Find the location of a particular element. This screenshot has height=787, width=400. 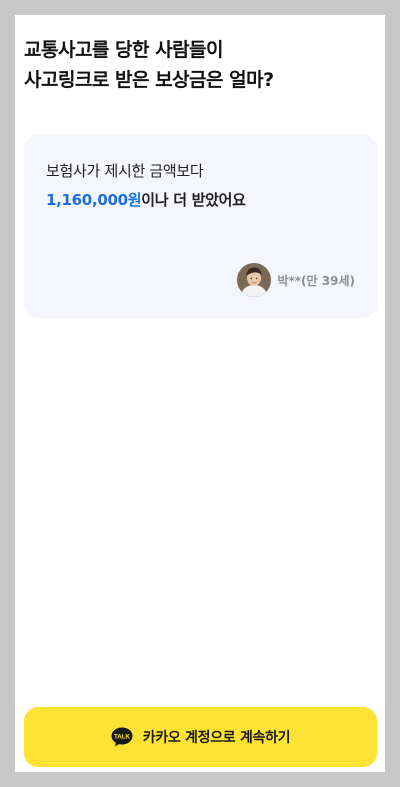

user-avatar-photo is located at coordinates (254, 280).